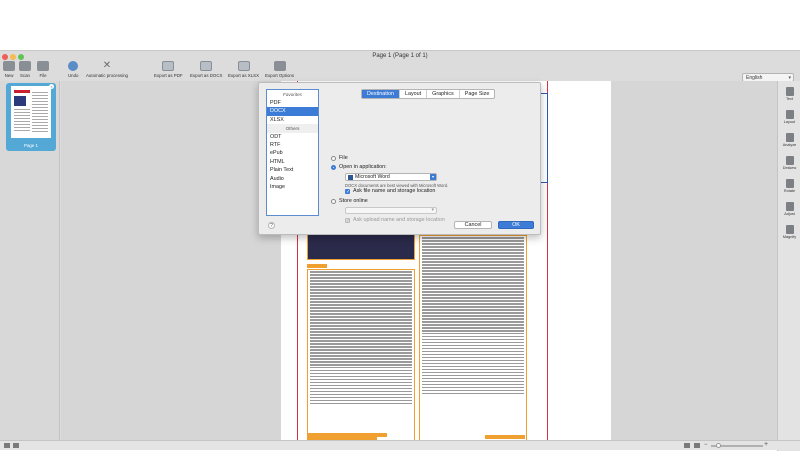 This screenshot has width=800, height=460. Describe the element at coordinates (107, 75) in the screenshot. I see `automatic-processing-label: Automatic processing` at that location.